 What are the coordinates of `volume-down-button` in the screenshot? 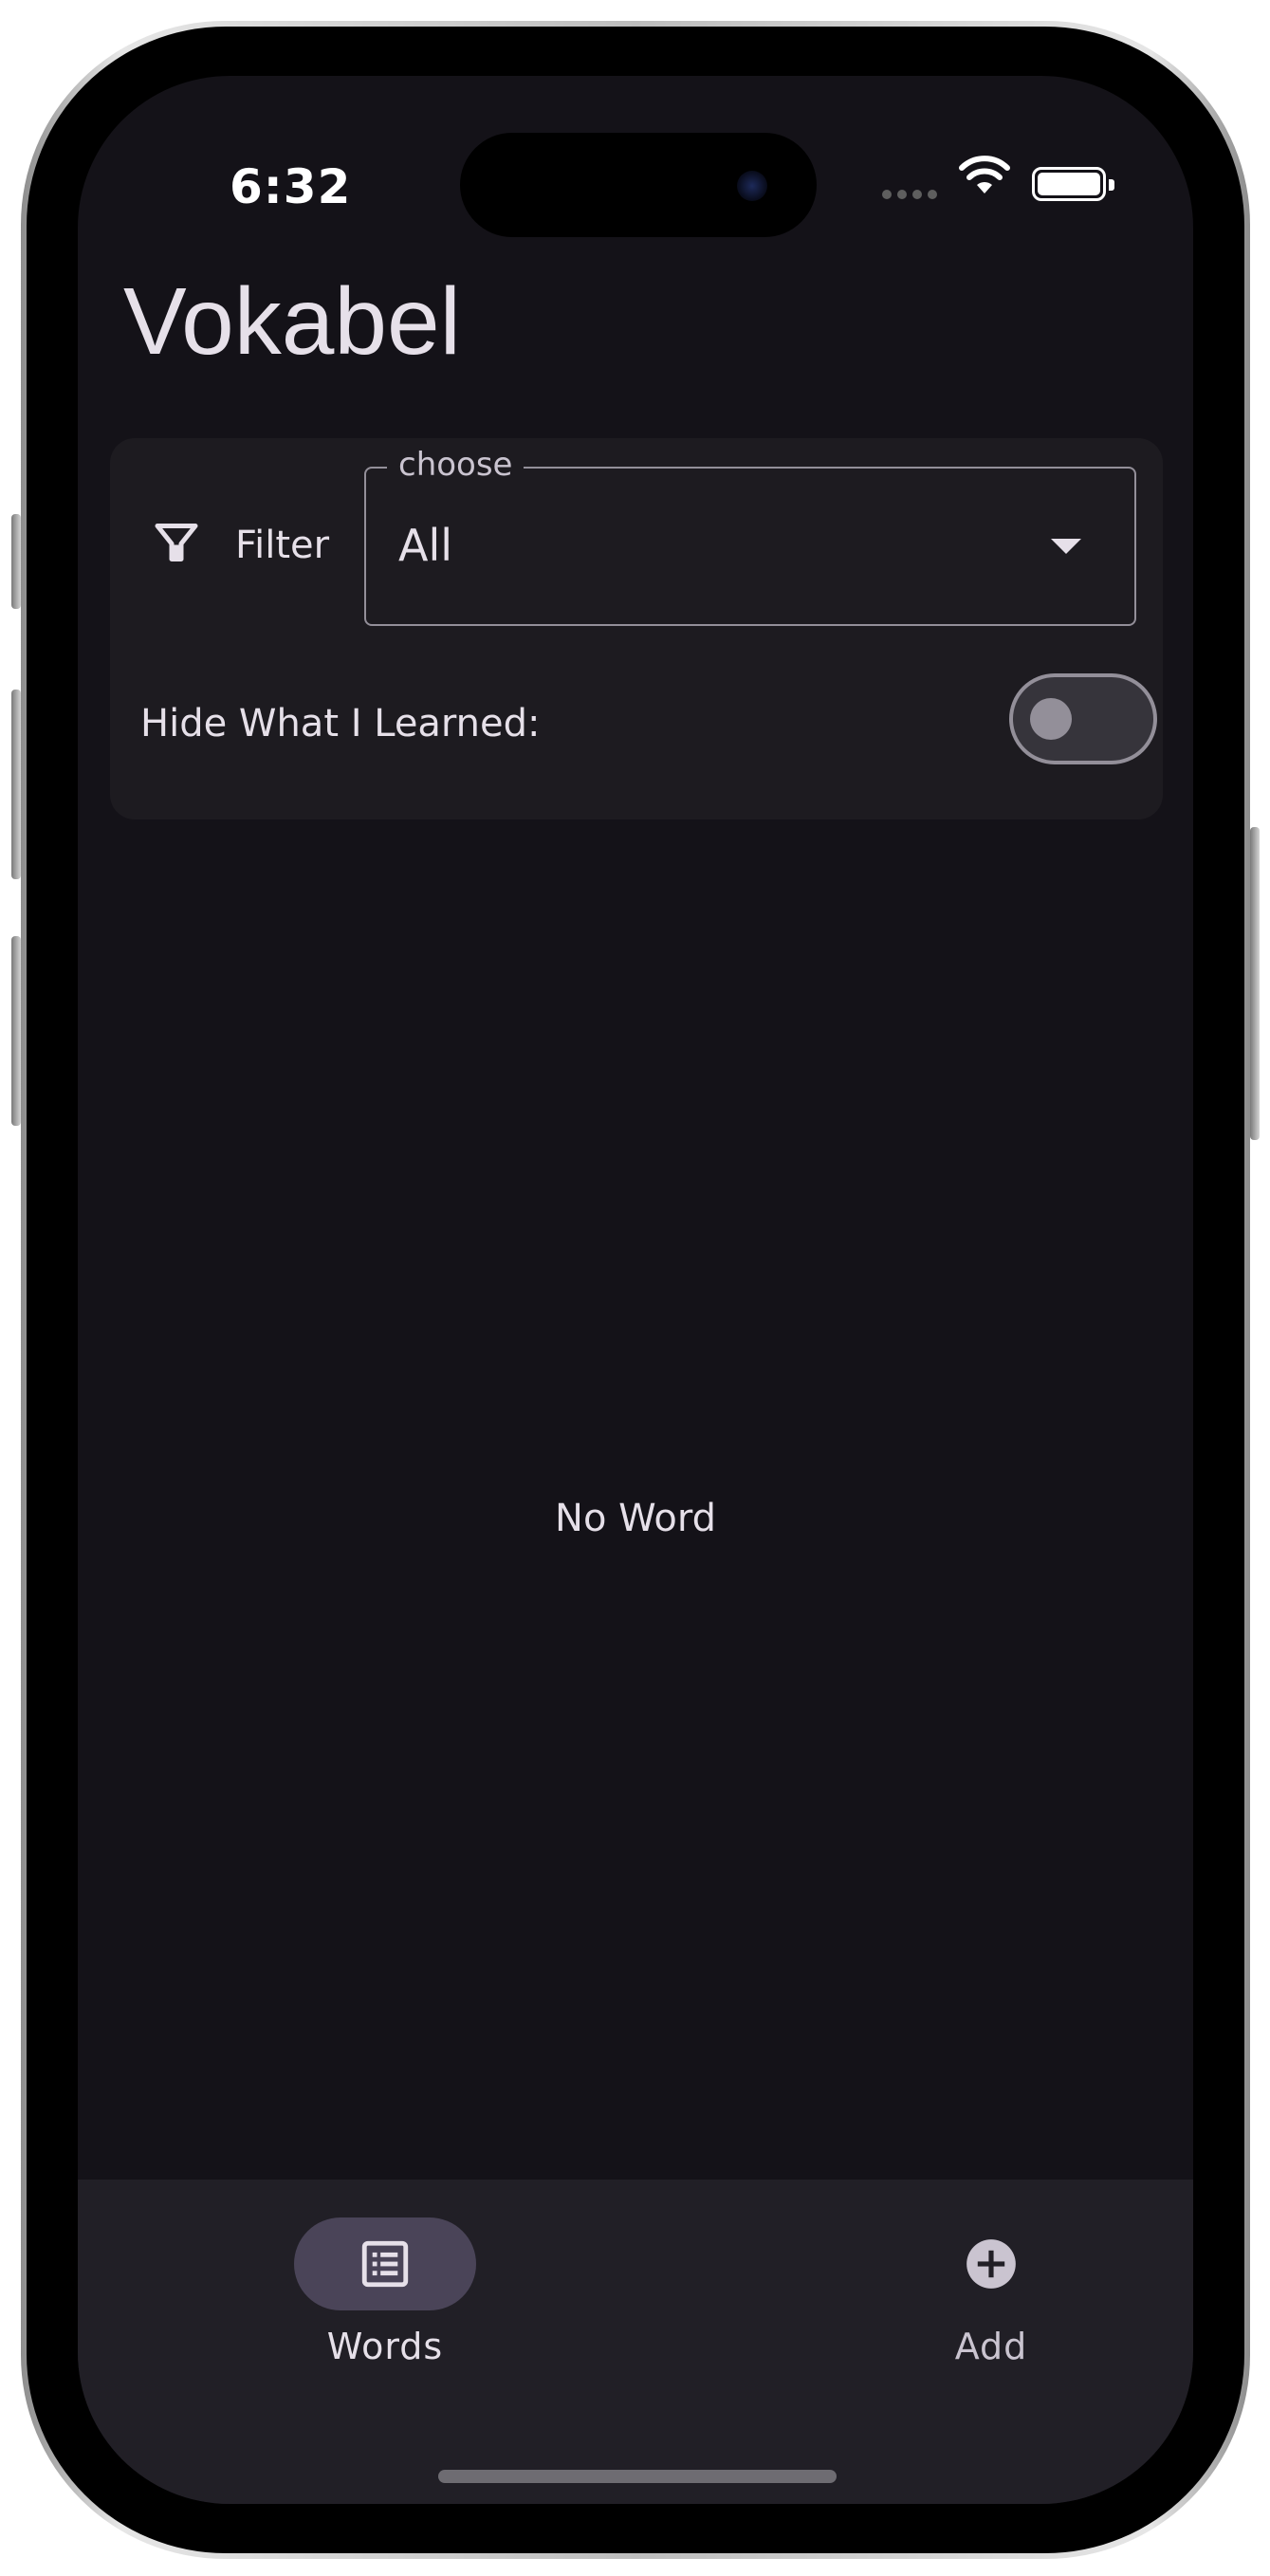 It's located at (16, 1031).